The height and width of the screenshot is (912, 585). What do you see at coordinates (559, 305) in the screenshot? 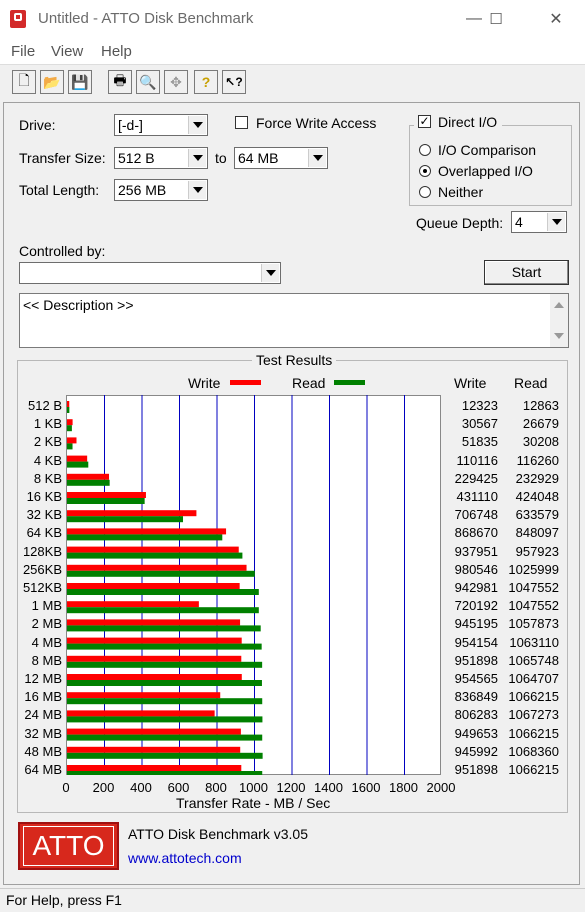
I see `scroll-up-icon` at bounding box center [559, 305].